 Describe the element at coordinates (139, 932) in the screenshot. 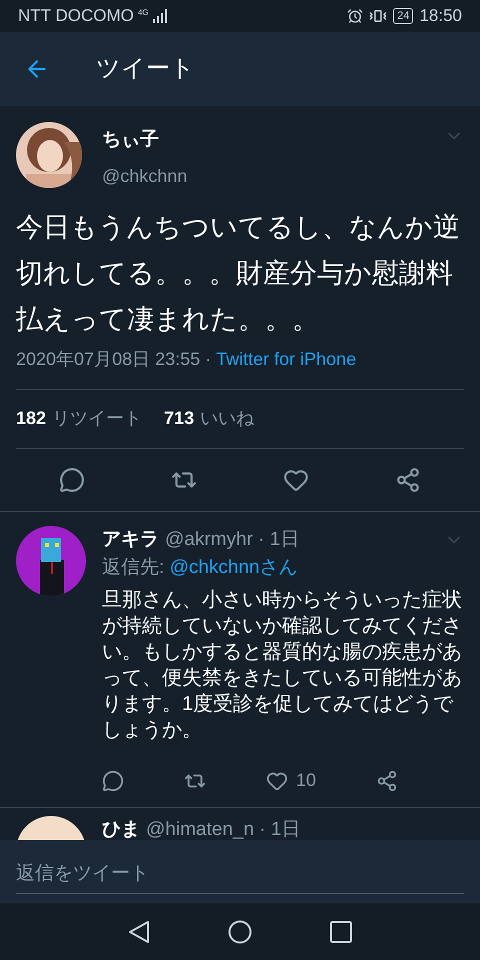

I see `back-icon` at that location.